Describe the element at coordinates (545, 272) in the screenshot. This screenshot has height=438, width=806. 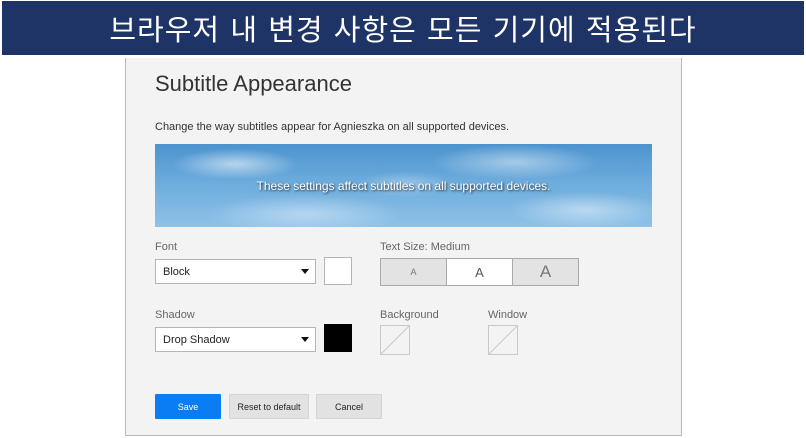
I see `text-size-large-button: A` at that location.